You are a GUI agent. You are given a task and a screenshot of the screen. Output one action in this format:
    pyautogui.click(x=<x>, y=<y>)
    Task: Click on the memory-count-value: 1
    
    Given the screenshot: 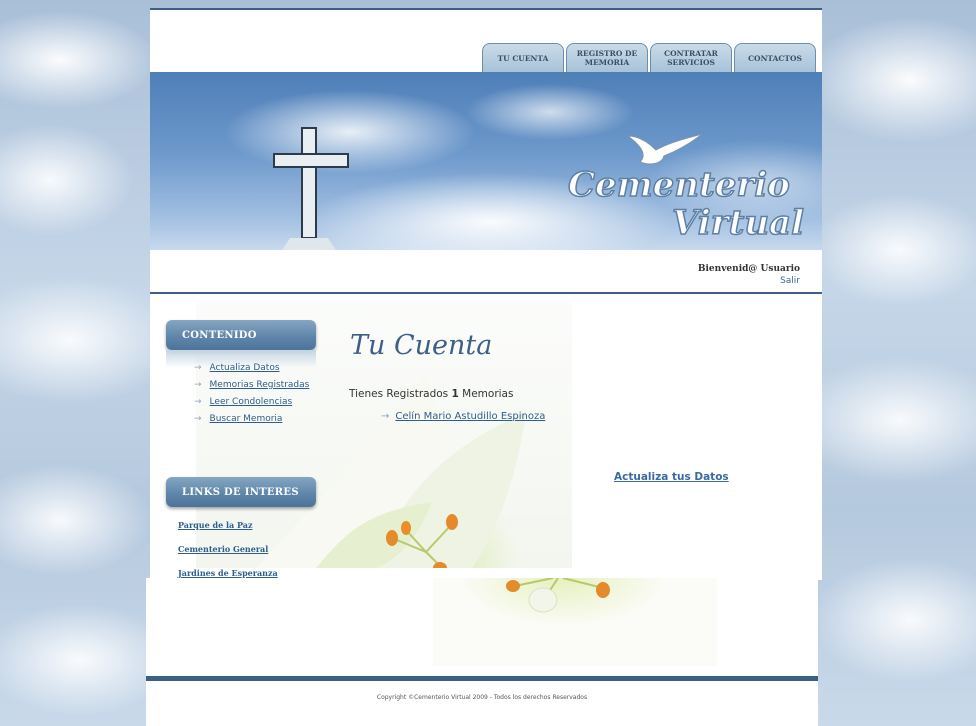 What is the action you would take?
    pyautogui.click(x=455, y=394)
    